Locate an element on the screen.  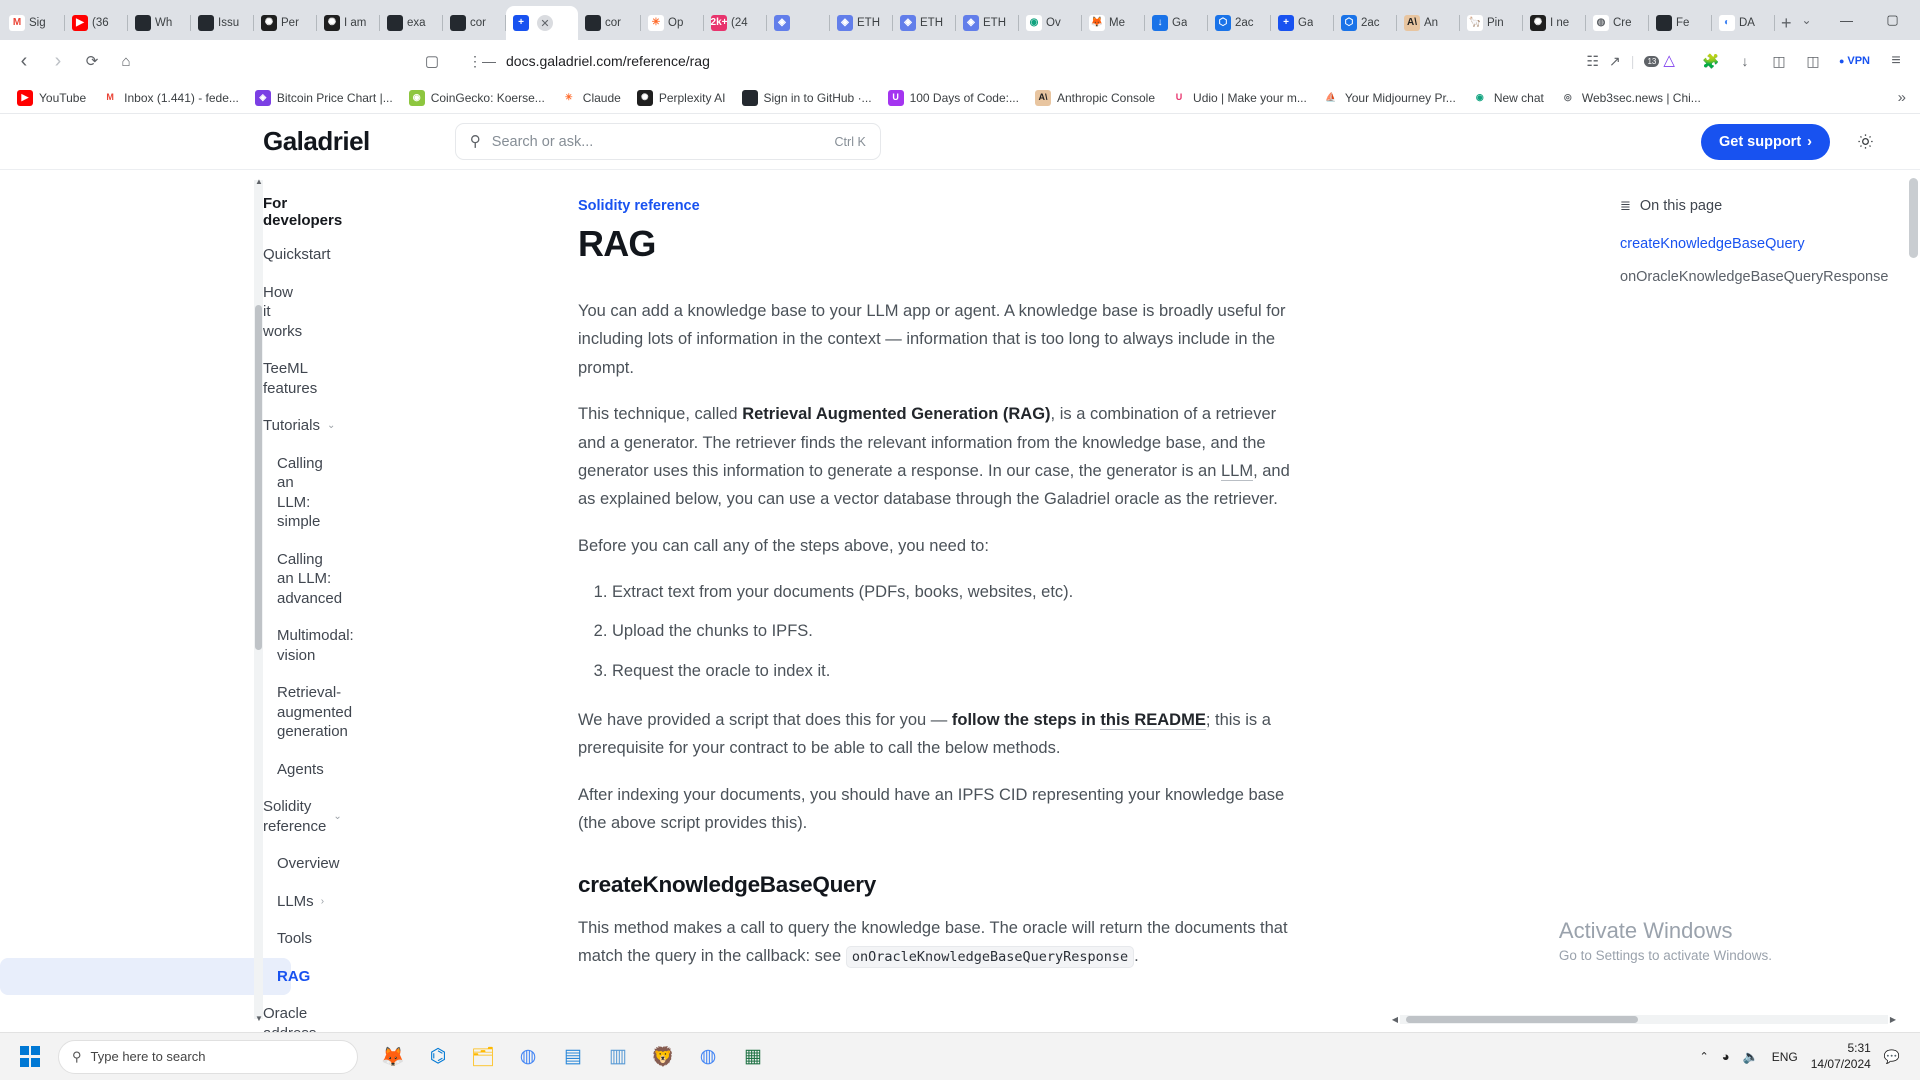
toc-link: onOracleKnowledgeBaseQueryResponse is located at coordinates (1755, 277).